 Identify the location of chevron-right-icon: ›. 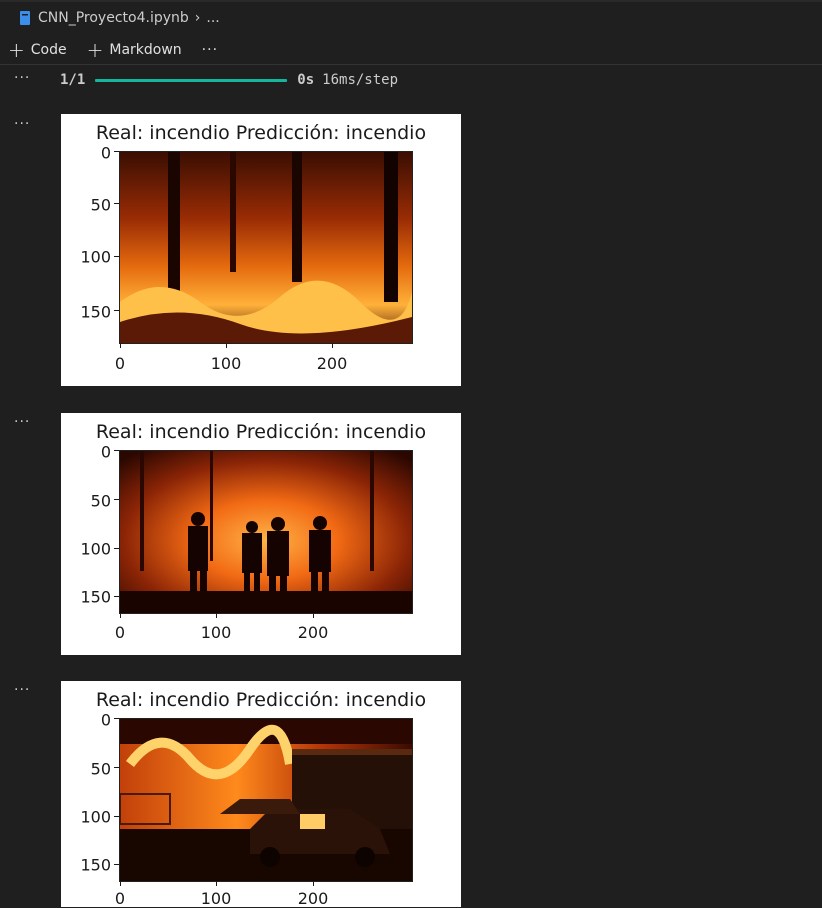
(197, 18).